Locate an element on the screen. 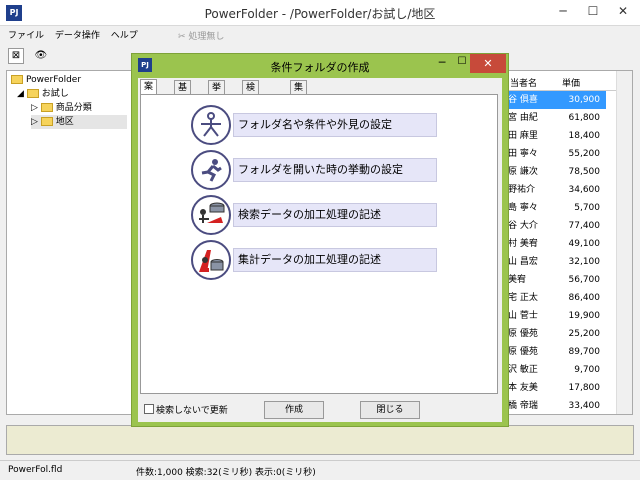  worker-aggregate-icon is located at coordinates (211, 260).